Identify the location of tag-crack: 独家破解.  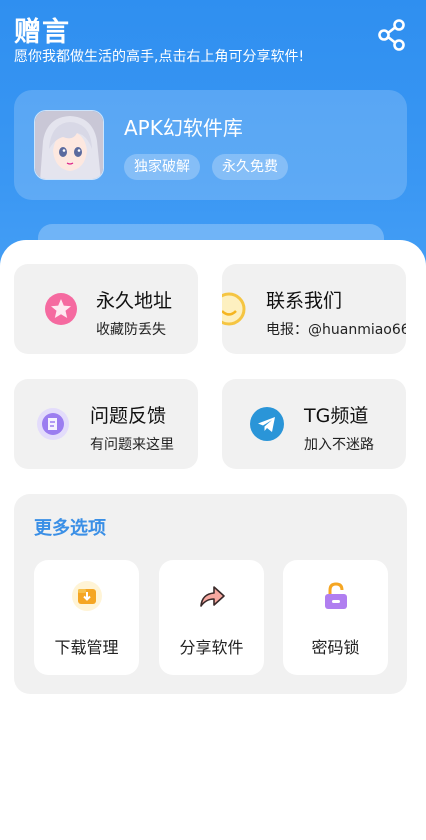
(162, 167).